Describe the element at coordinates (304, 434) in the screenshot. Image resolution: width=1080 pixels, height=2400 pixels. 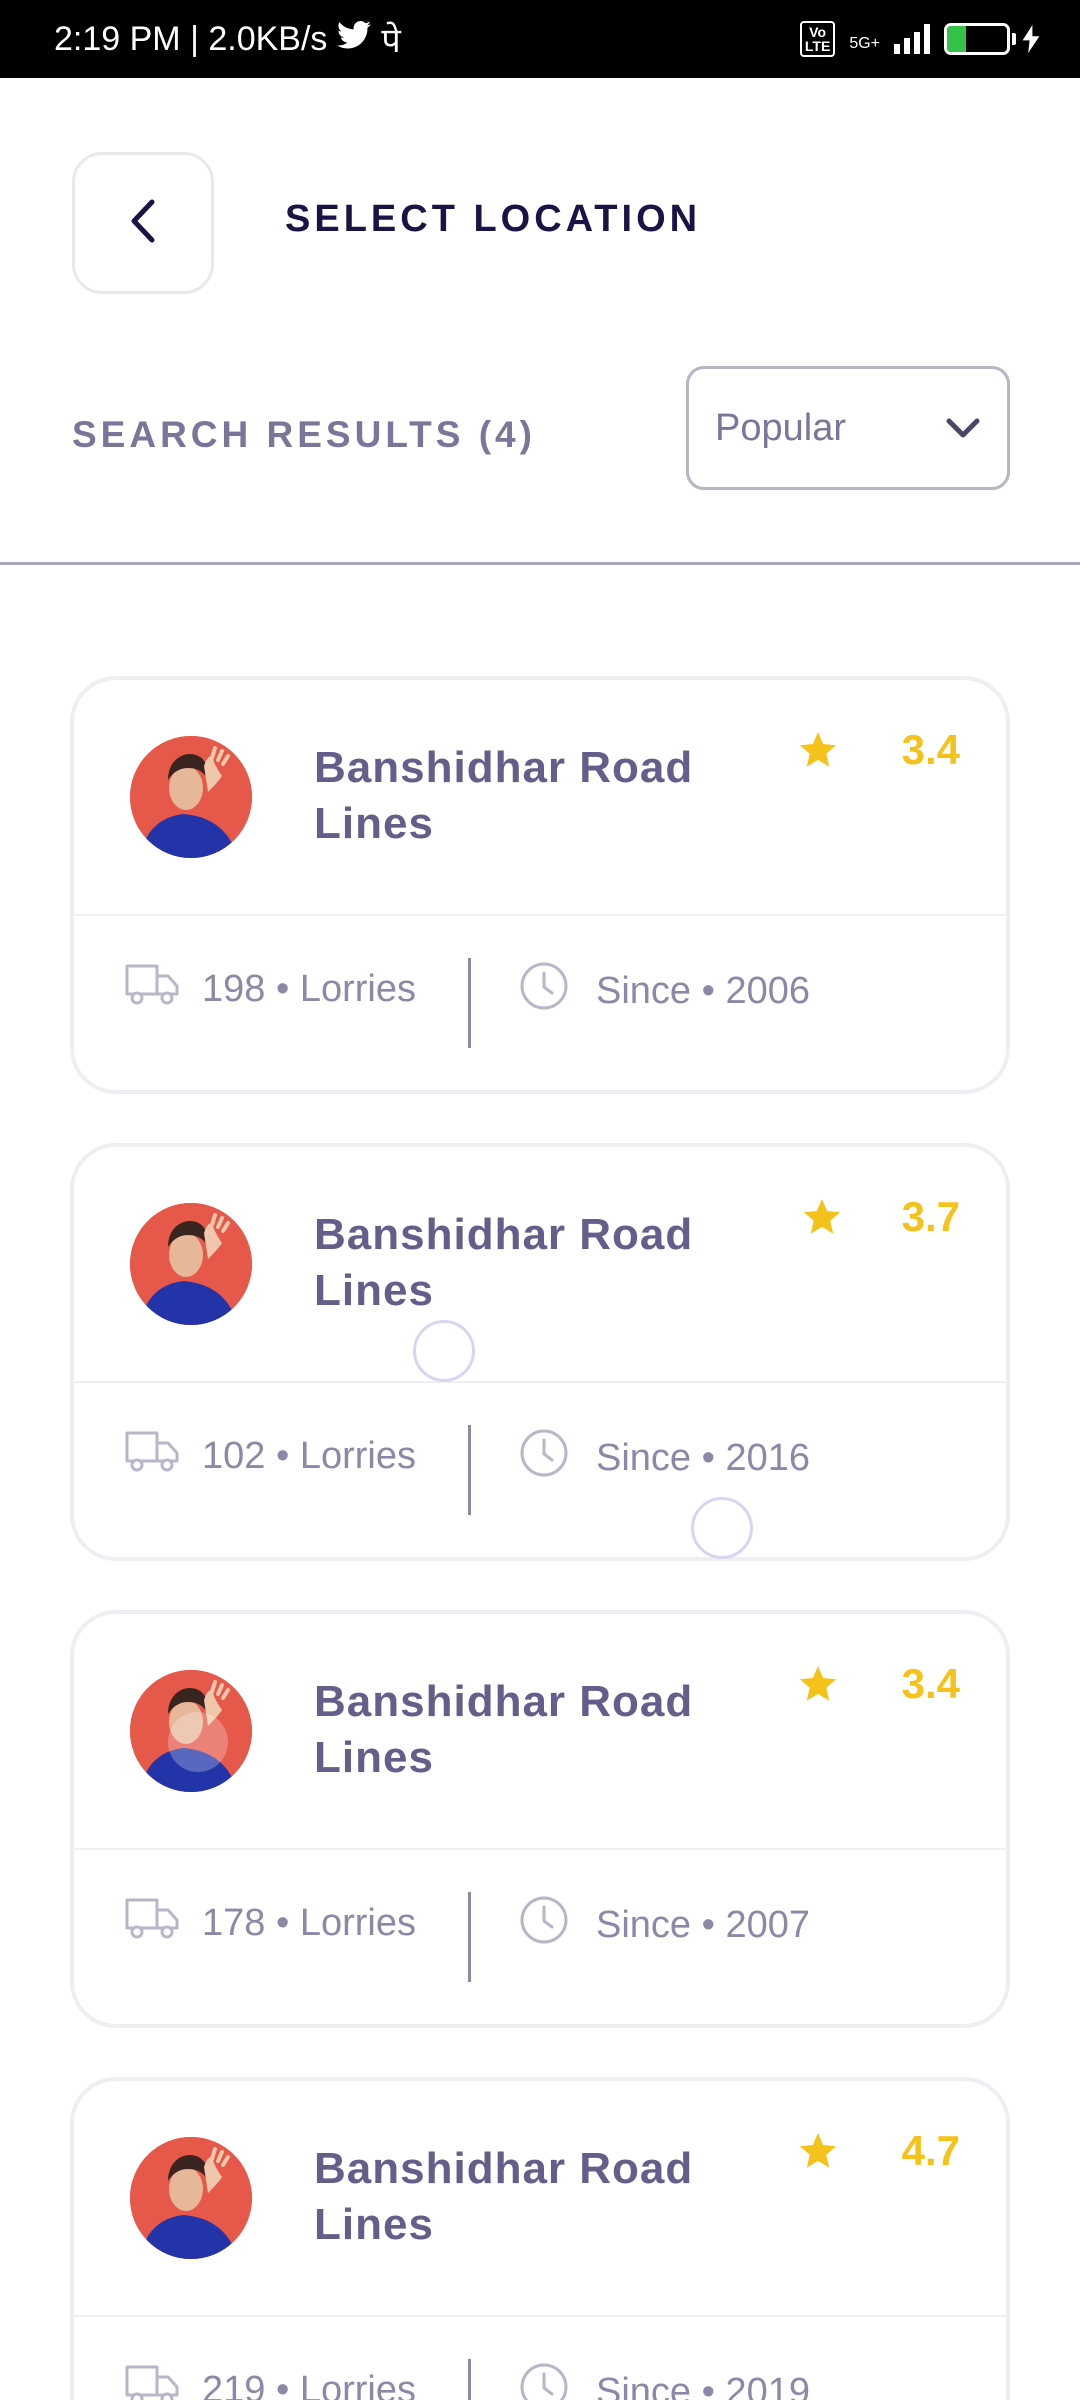
I see `results-count: SEARCH RESULTS (4)` at that location.